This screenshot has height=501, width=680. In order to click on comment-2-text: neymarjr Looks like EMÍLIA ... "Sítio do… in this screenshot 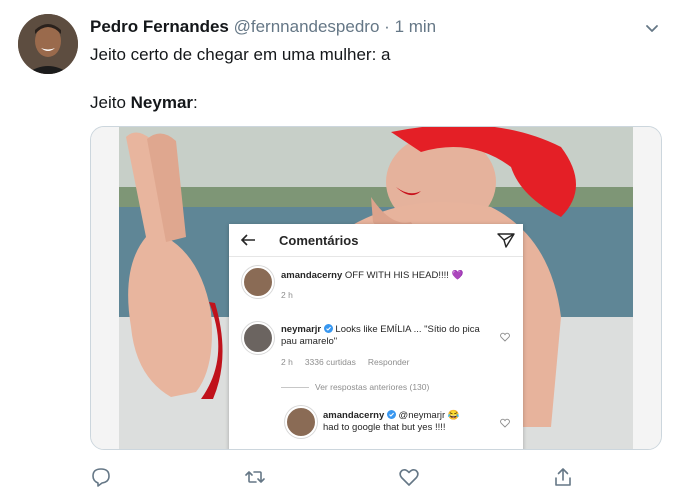, I will do `click(388, 336)`.